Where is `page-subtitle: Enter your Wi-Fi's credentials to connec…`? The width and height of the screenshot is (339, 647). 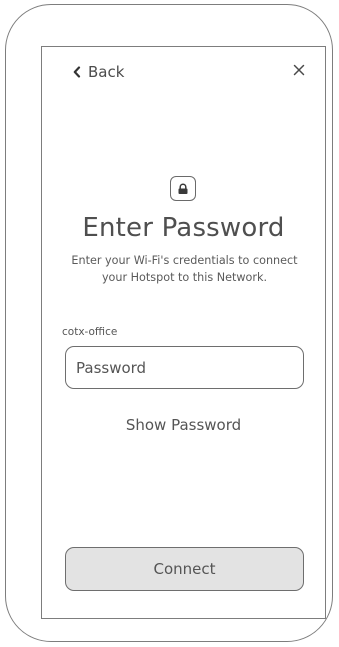
page-subtitle: Enter your Wi-Fi's credentials to connec… is located at coordinates (184, 269).